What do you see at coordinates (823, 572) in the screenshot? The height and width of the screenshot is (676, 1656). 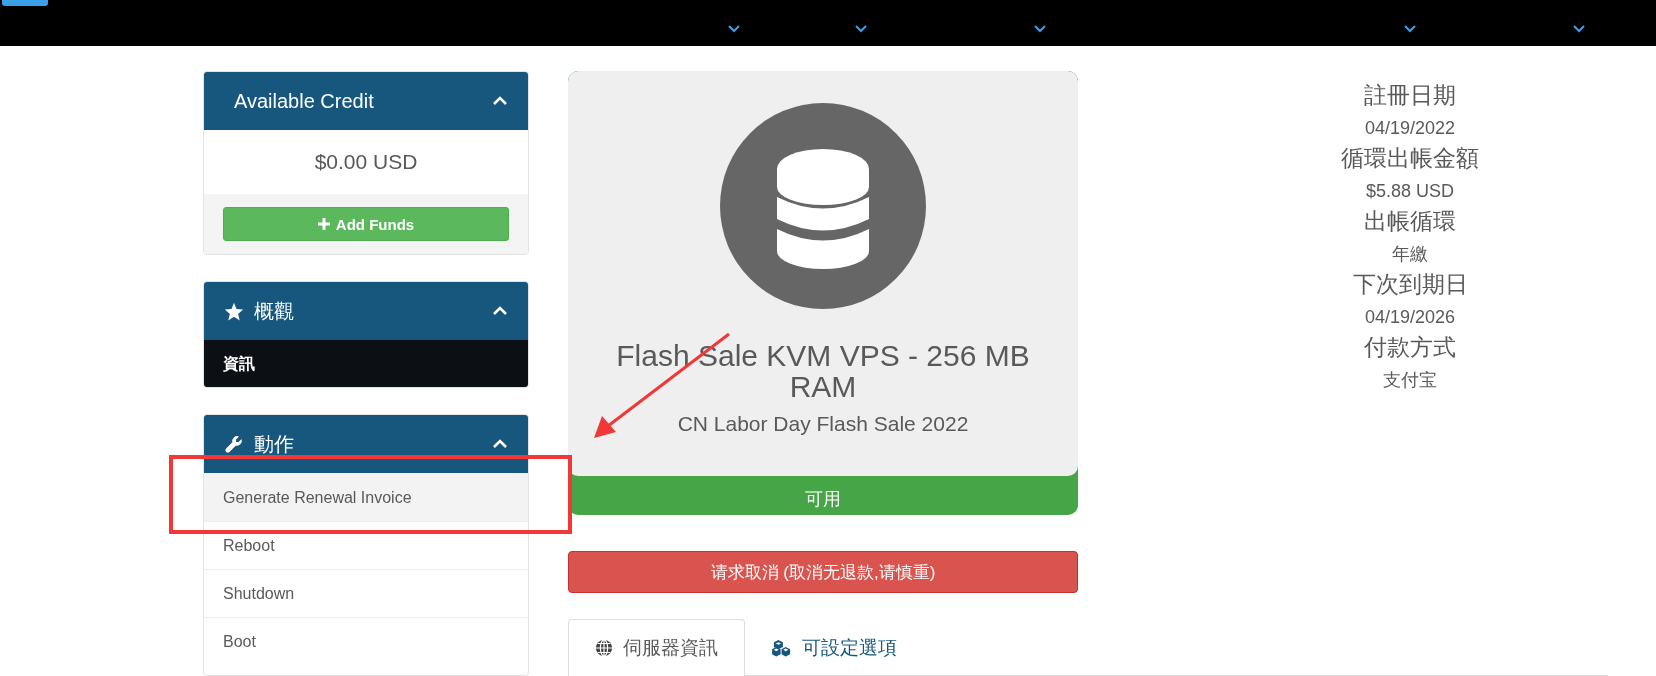 I see `cancel-button: 请求取消 (取消无退款,请慎重)` at bounding box center [823, 572].